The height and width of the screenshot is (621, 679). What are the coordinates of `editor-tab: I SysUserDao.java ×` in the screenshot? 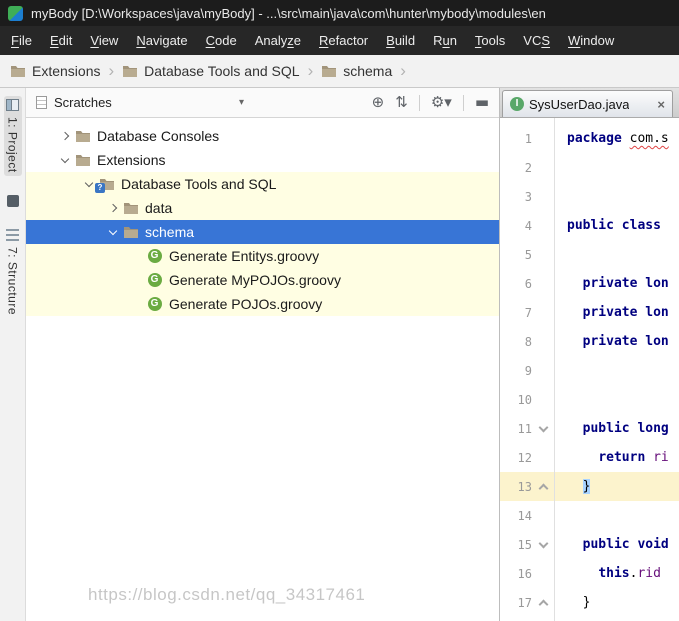 It's located at (587, 103).